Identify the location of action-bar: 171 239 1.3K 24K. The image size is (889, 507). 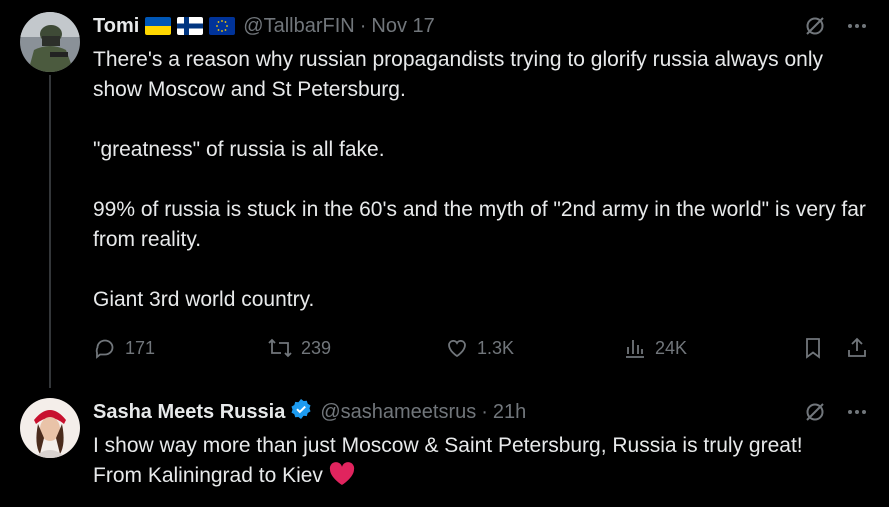
(481, 348).